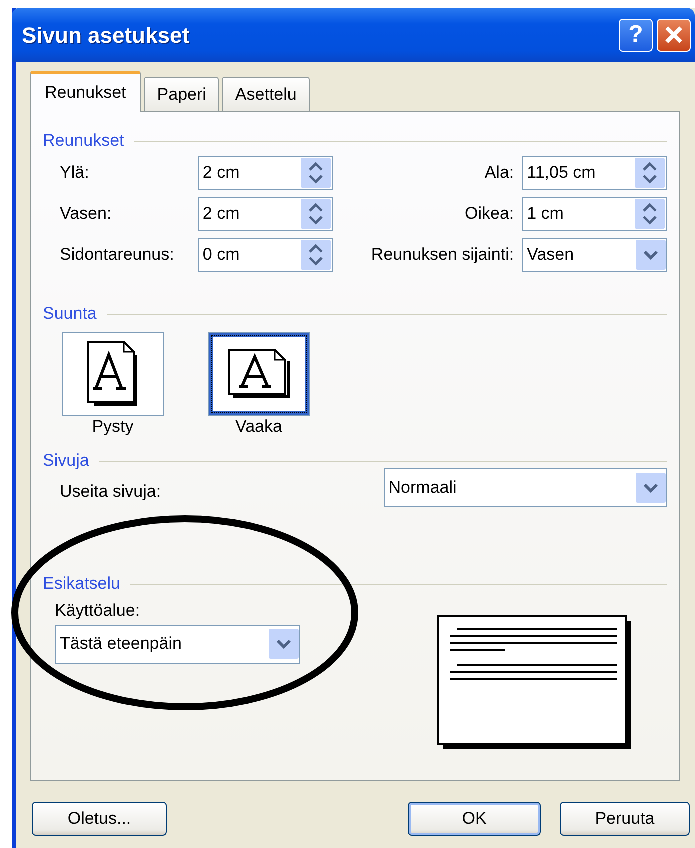  What do you see at coordinates (265, 255) in the screenshot?
I see `spin-field: 0 cm` at bounding box center [265, 255].